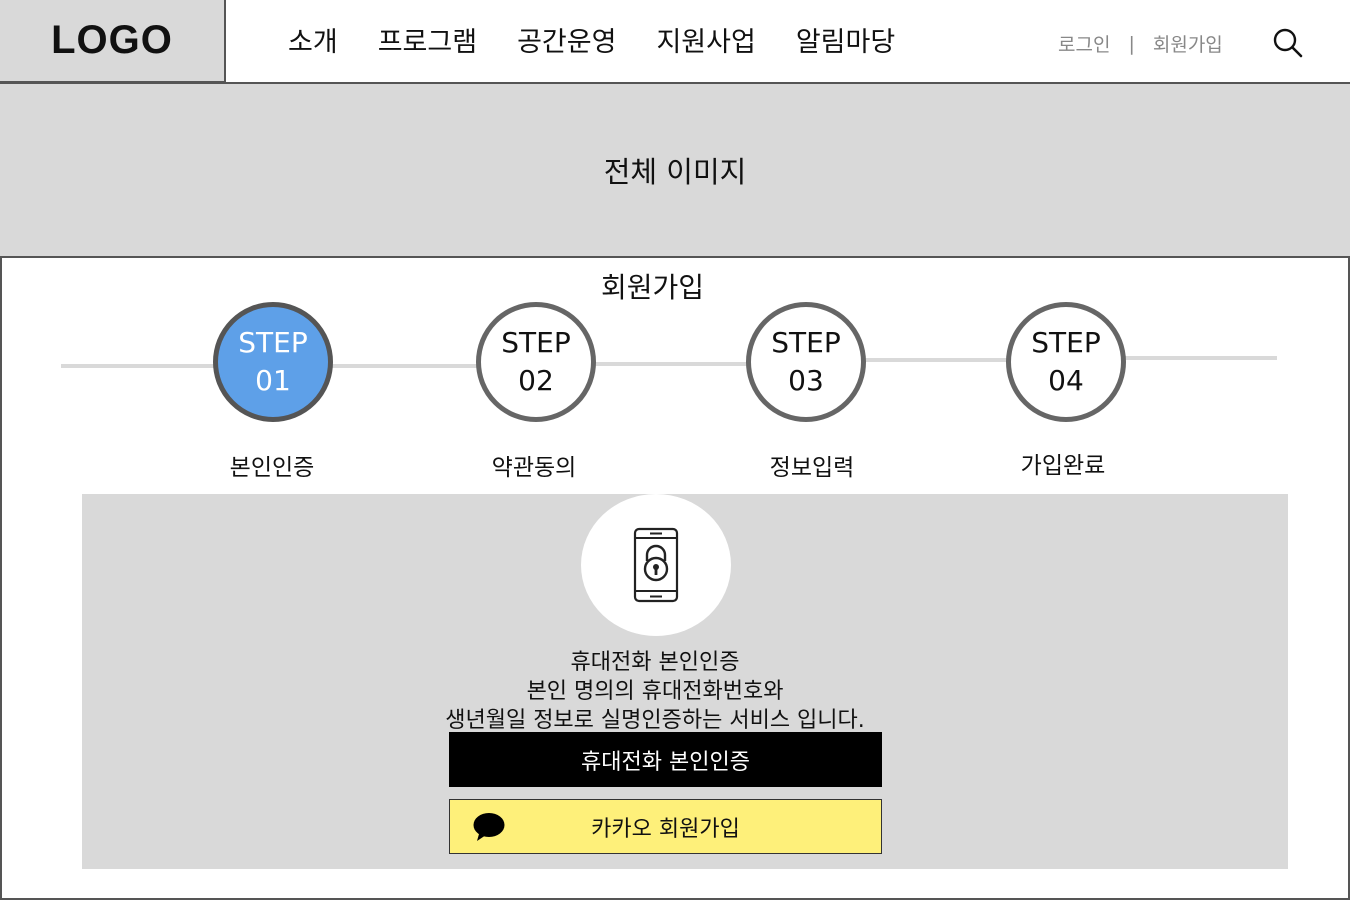 The width and height of the screenshot is (1350, 900). Describe the element at coordinates (1084, 43) in the screenshot. I see `login-link: 로그인` at that location.